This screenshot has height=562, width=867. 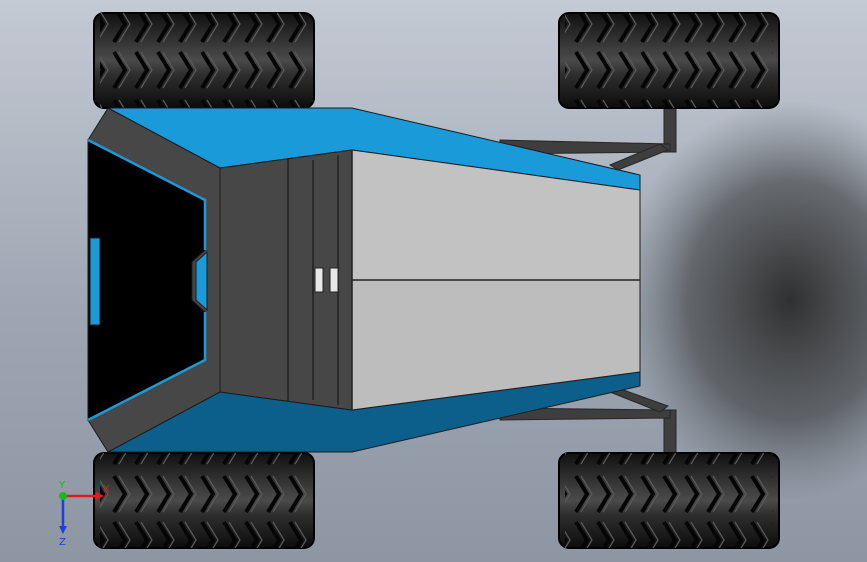 What do you see at coordinates (62, 542) in the screenshot?
I see `axis-label-z: Z` at bounding box center [62, 542].